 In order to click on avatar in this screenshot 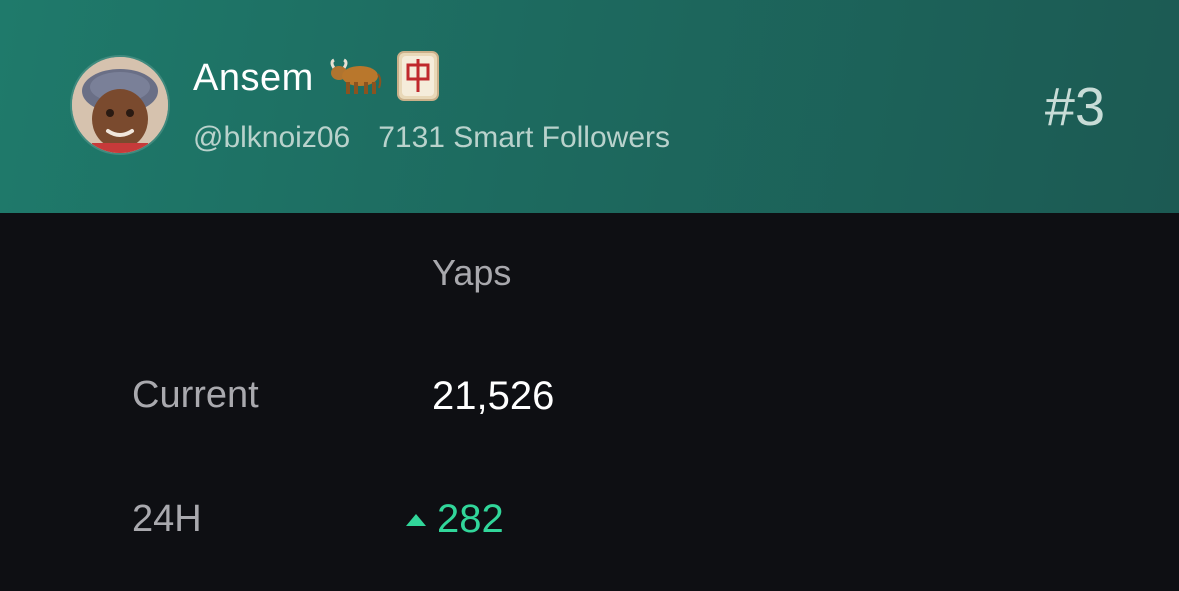, I will do `click(120, 105)`.